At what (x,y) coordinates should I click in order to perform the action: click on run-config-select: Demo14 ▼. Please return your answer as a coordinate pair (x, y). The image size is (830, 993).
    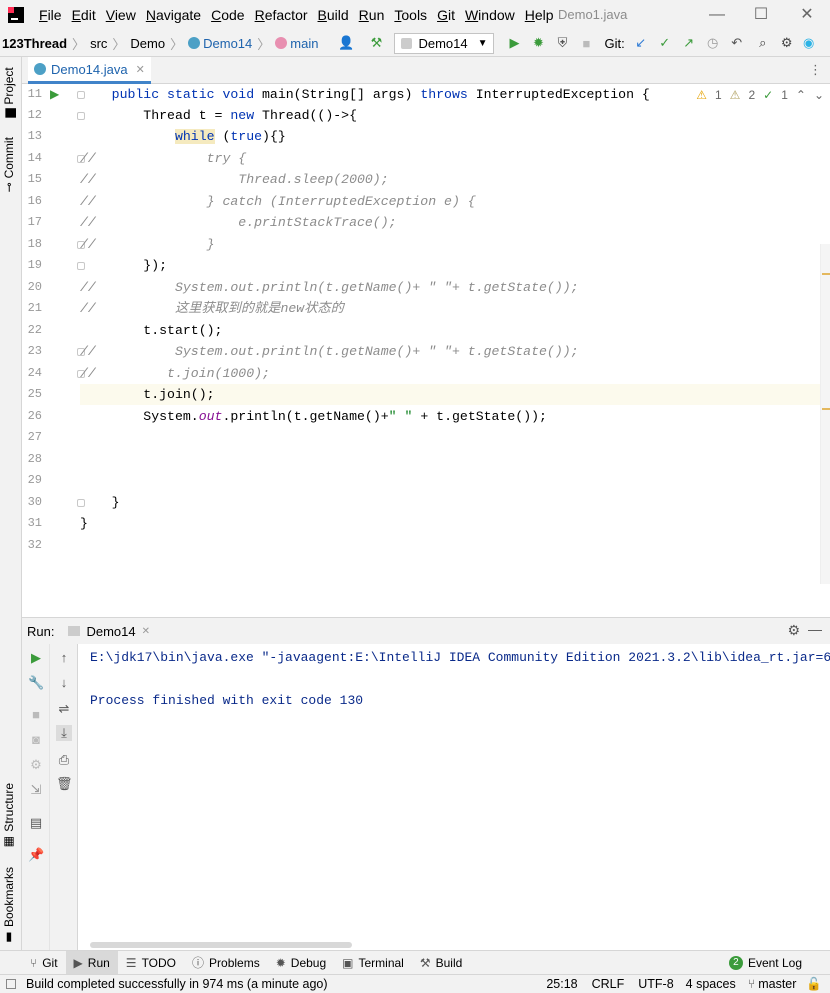
    Looking at the image, I should click on (444, 43).